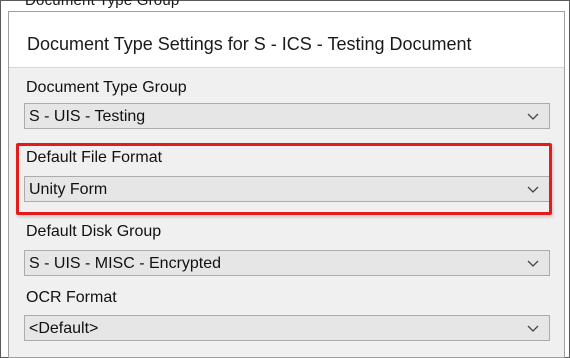  I want to click on default-disk-group-select: S - UIS - MISC - Encrypted, so click(287, 263).